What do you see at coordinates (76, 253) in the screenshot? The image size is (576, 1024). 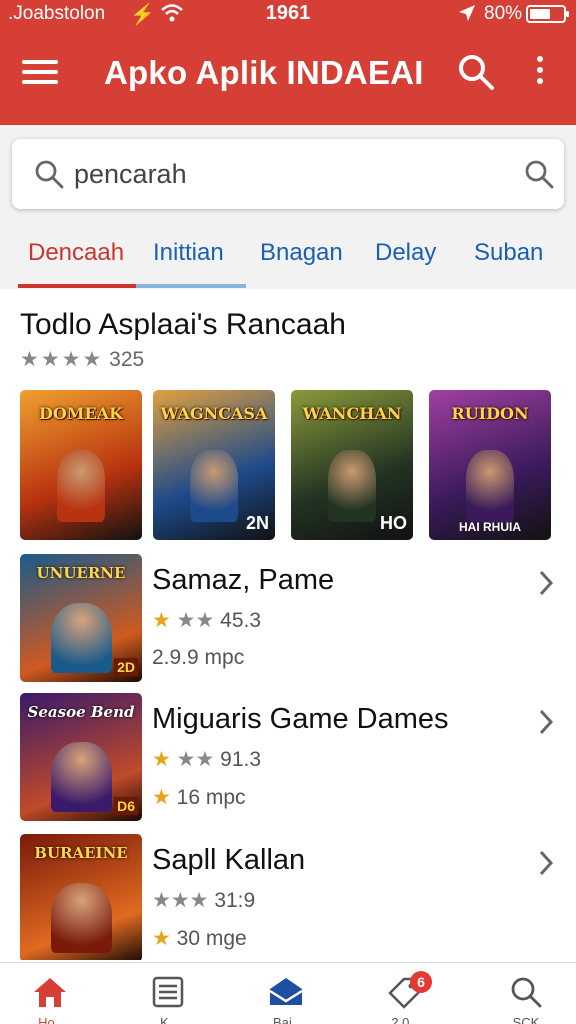 I see `tab-dencaah: Dencaah` at bounding box center [76, 253].